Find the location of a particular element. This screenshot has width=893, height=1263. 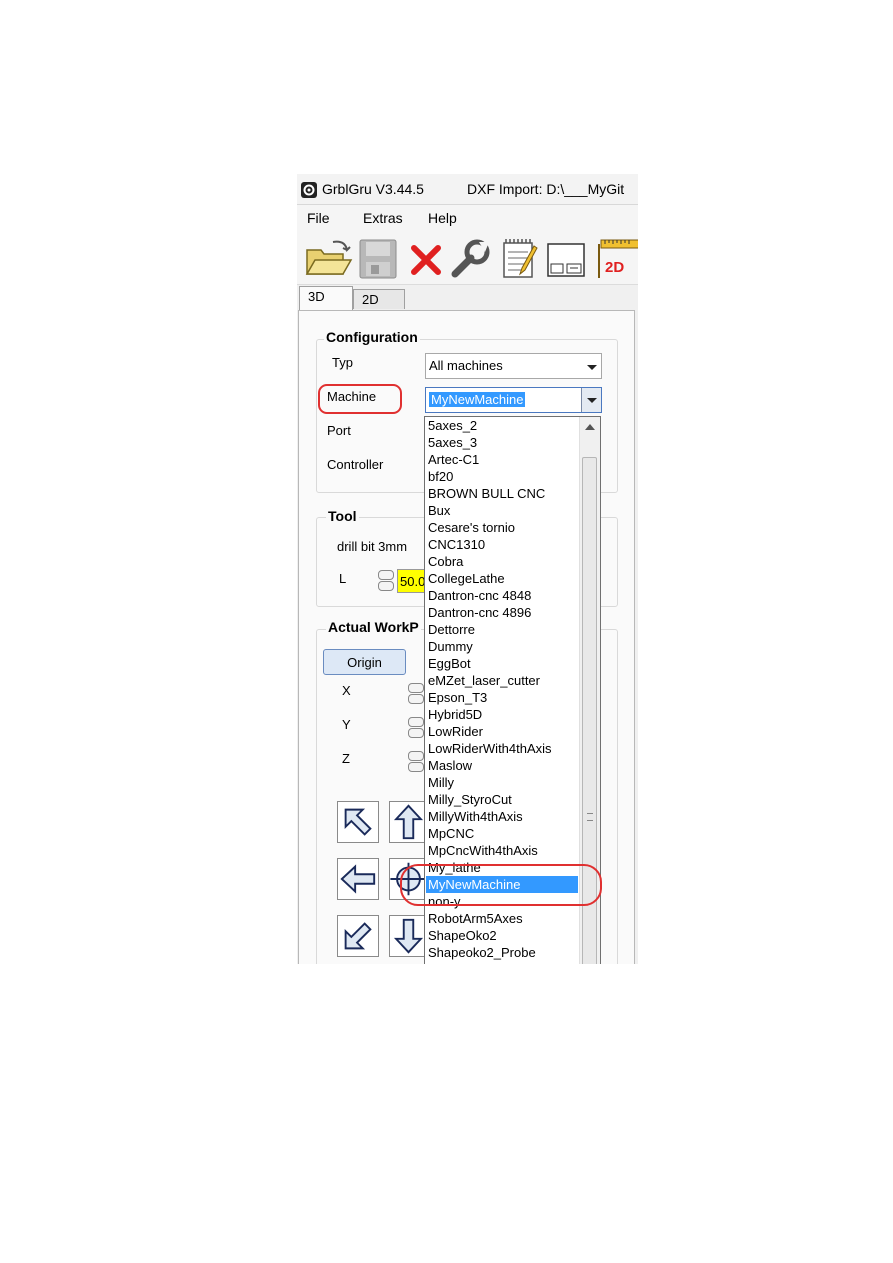

y-spin-up is located at coordinates (416, 722).